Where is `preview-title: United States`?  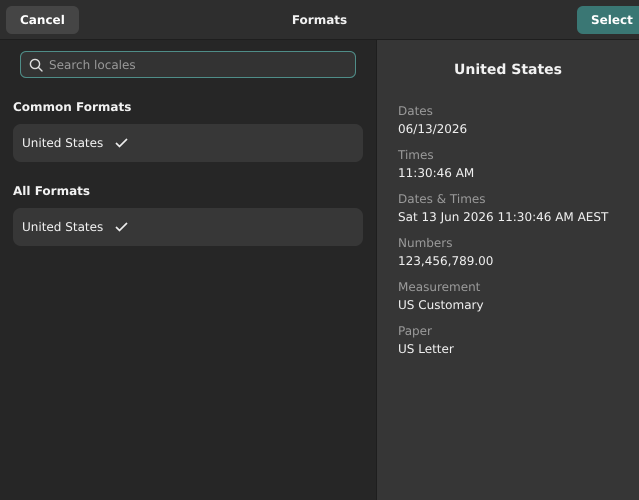 preview-title: United States is located at coordinates (508, 70).